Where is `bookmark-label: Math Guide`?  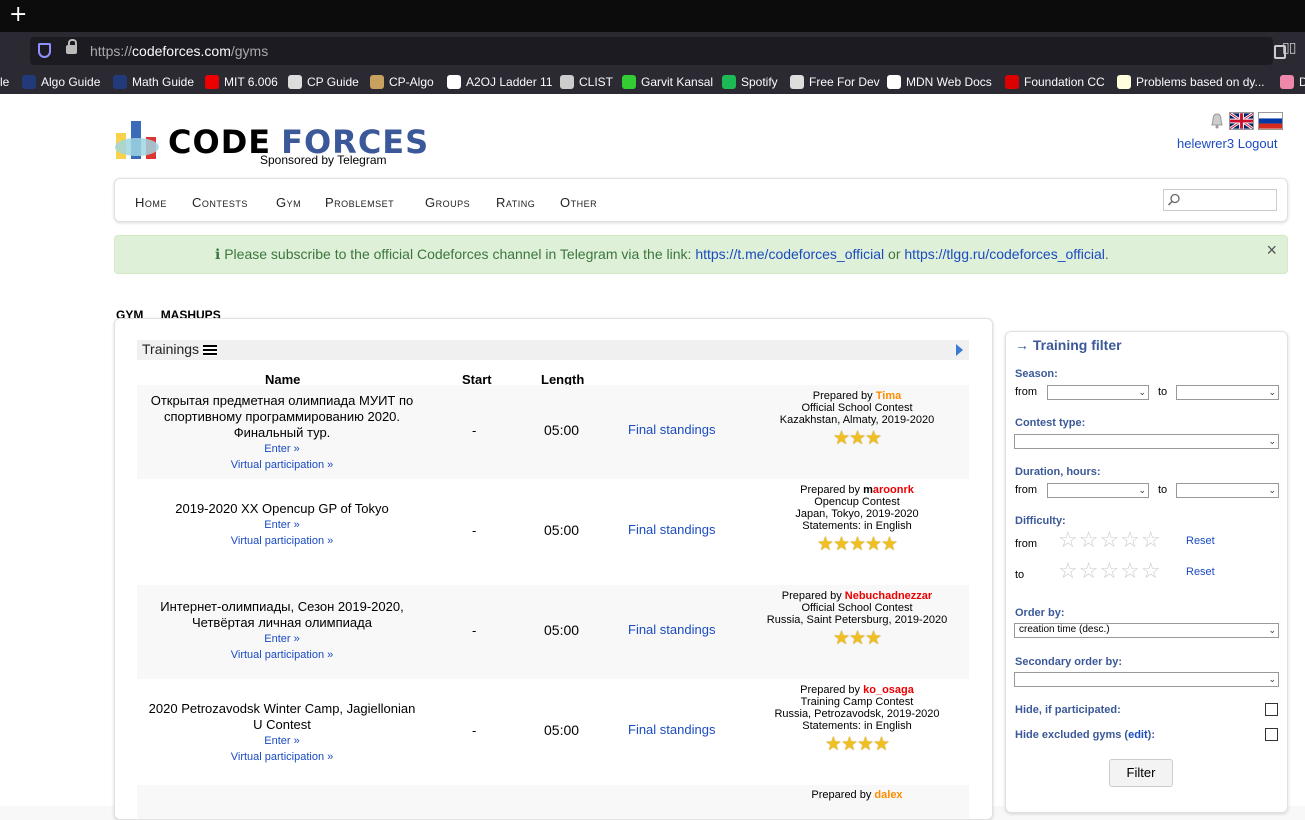 bookmark-label: Math Guide is located at coordinates (163, 82).